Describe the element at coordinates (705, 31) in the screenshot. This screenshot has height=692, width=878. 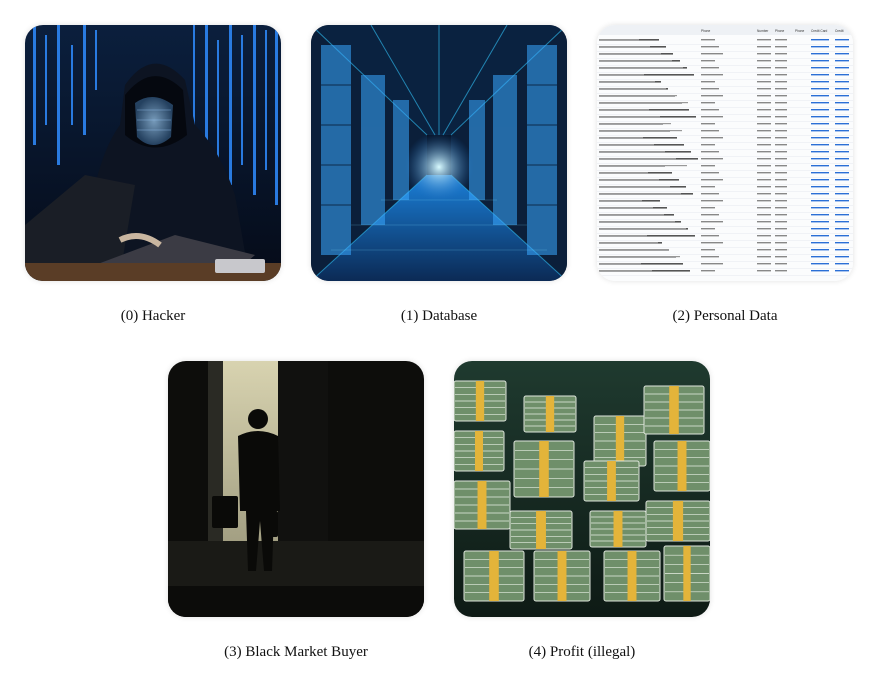
I see `table-header-phone: Phone` at that location.